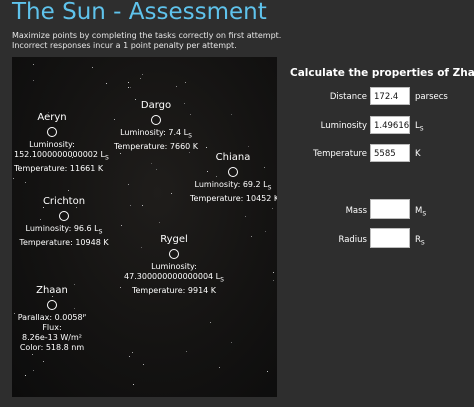 This screenshot has height=407, width=474. What do you see at coordinates (420, 241) in the screenshot?
I see `radius-unit: RS` at bounding box center [420, 241].